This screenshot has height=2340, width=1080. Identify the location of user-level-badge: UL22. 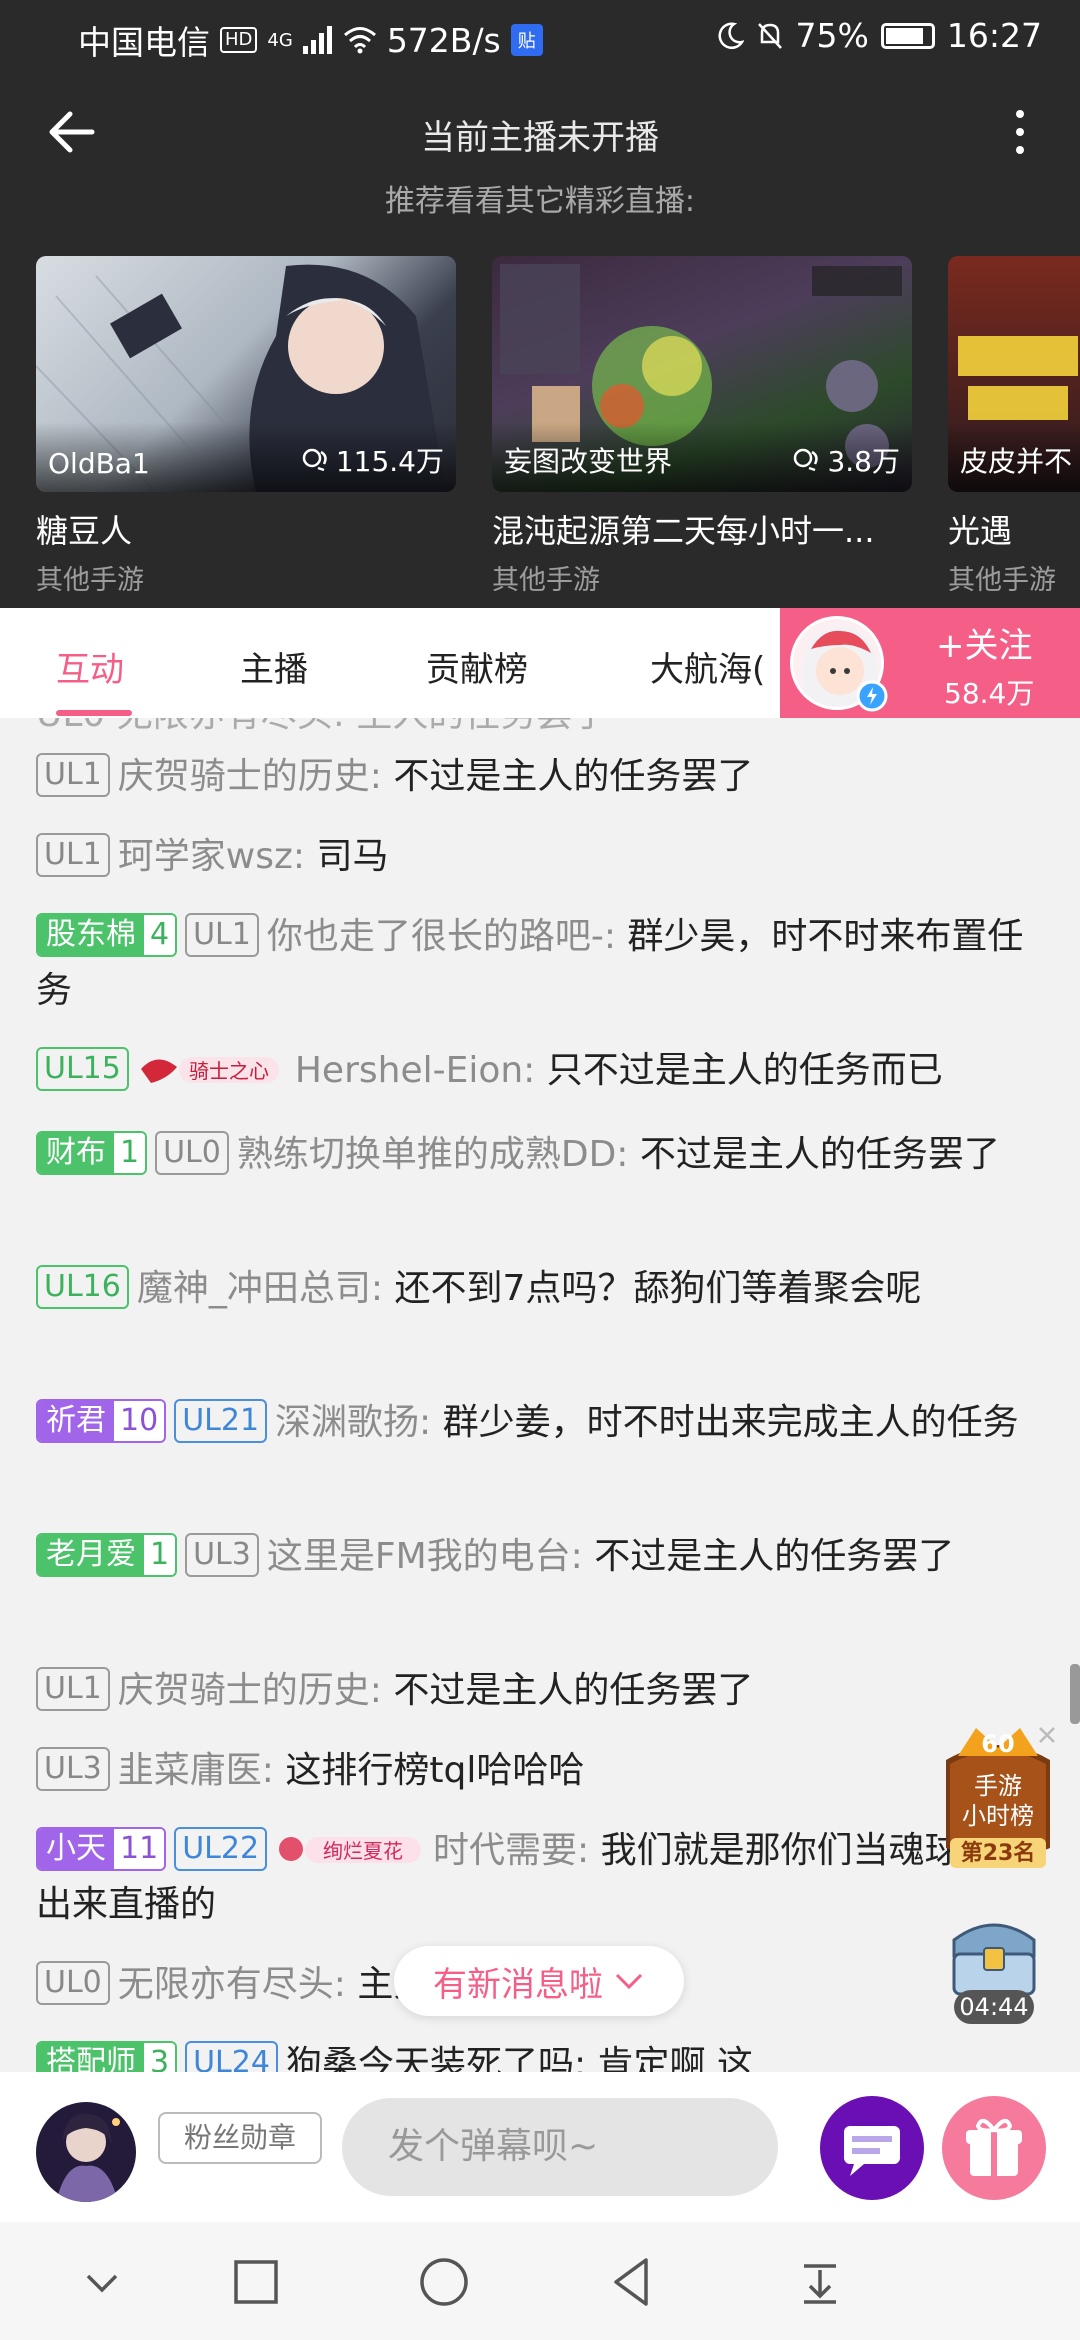
(221, 1849).